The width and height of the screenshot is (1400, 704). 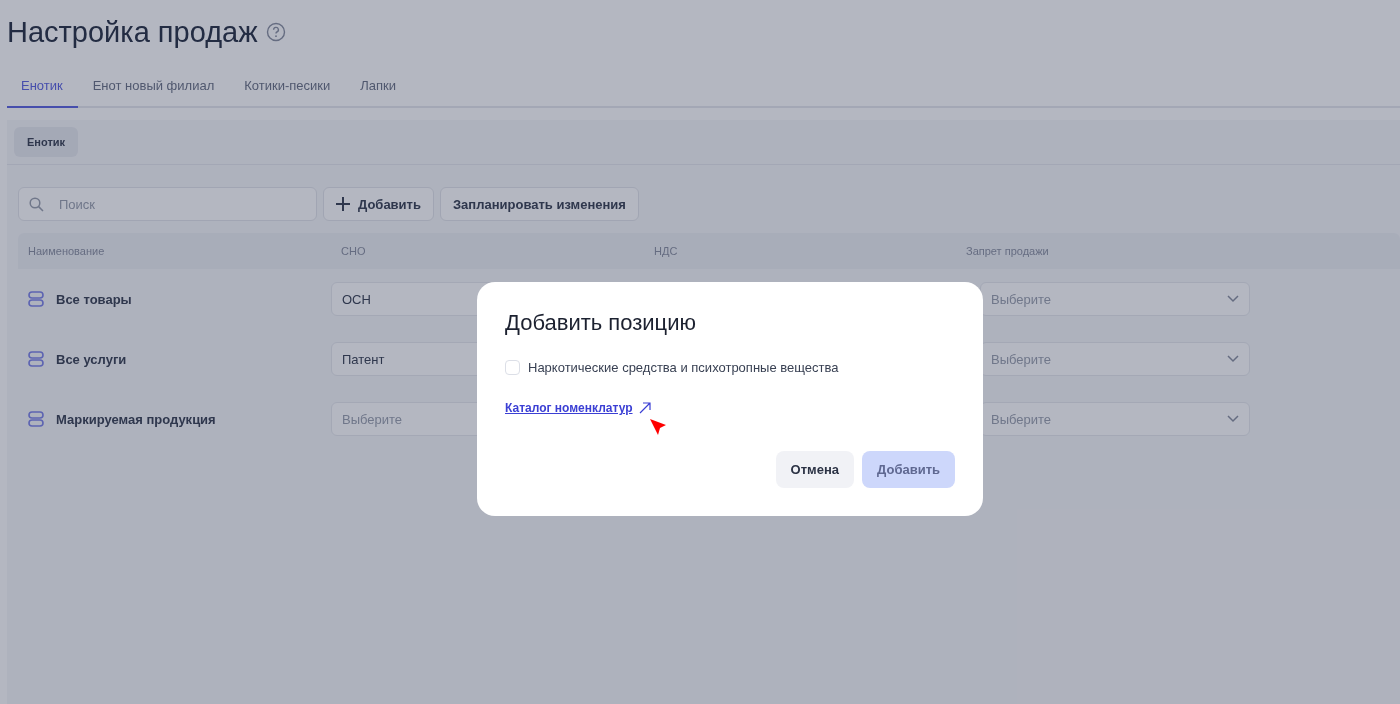 What do you see at coordinates (91, 359) in the screenshot?
I see `row-name: Все услуги` at bounding box center [91, 359].